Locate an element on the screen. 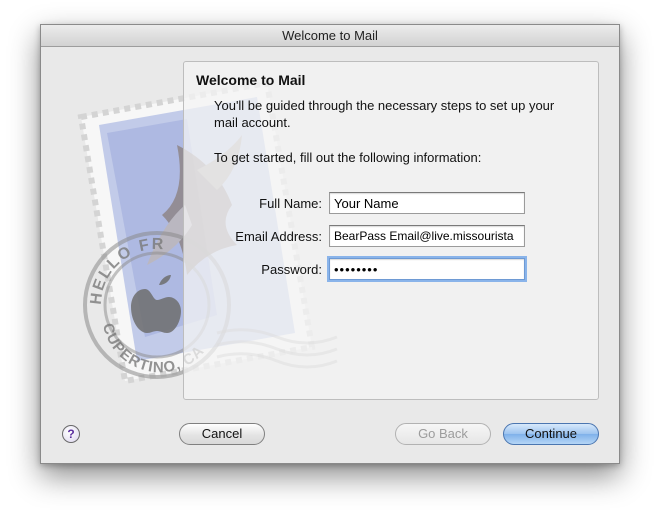  help-button: ? is located at coordinates (71, 434).